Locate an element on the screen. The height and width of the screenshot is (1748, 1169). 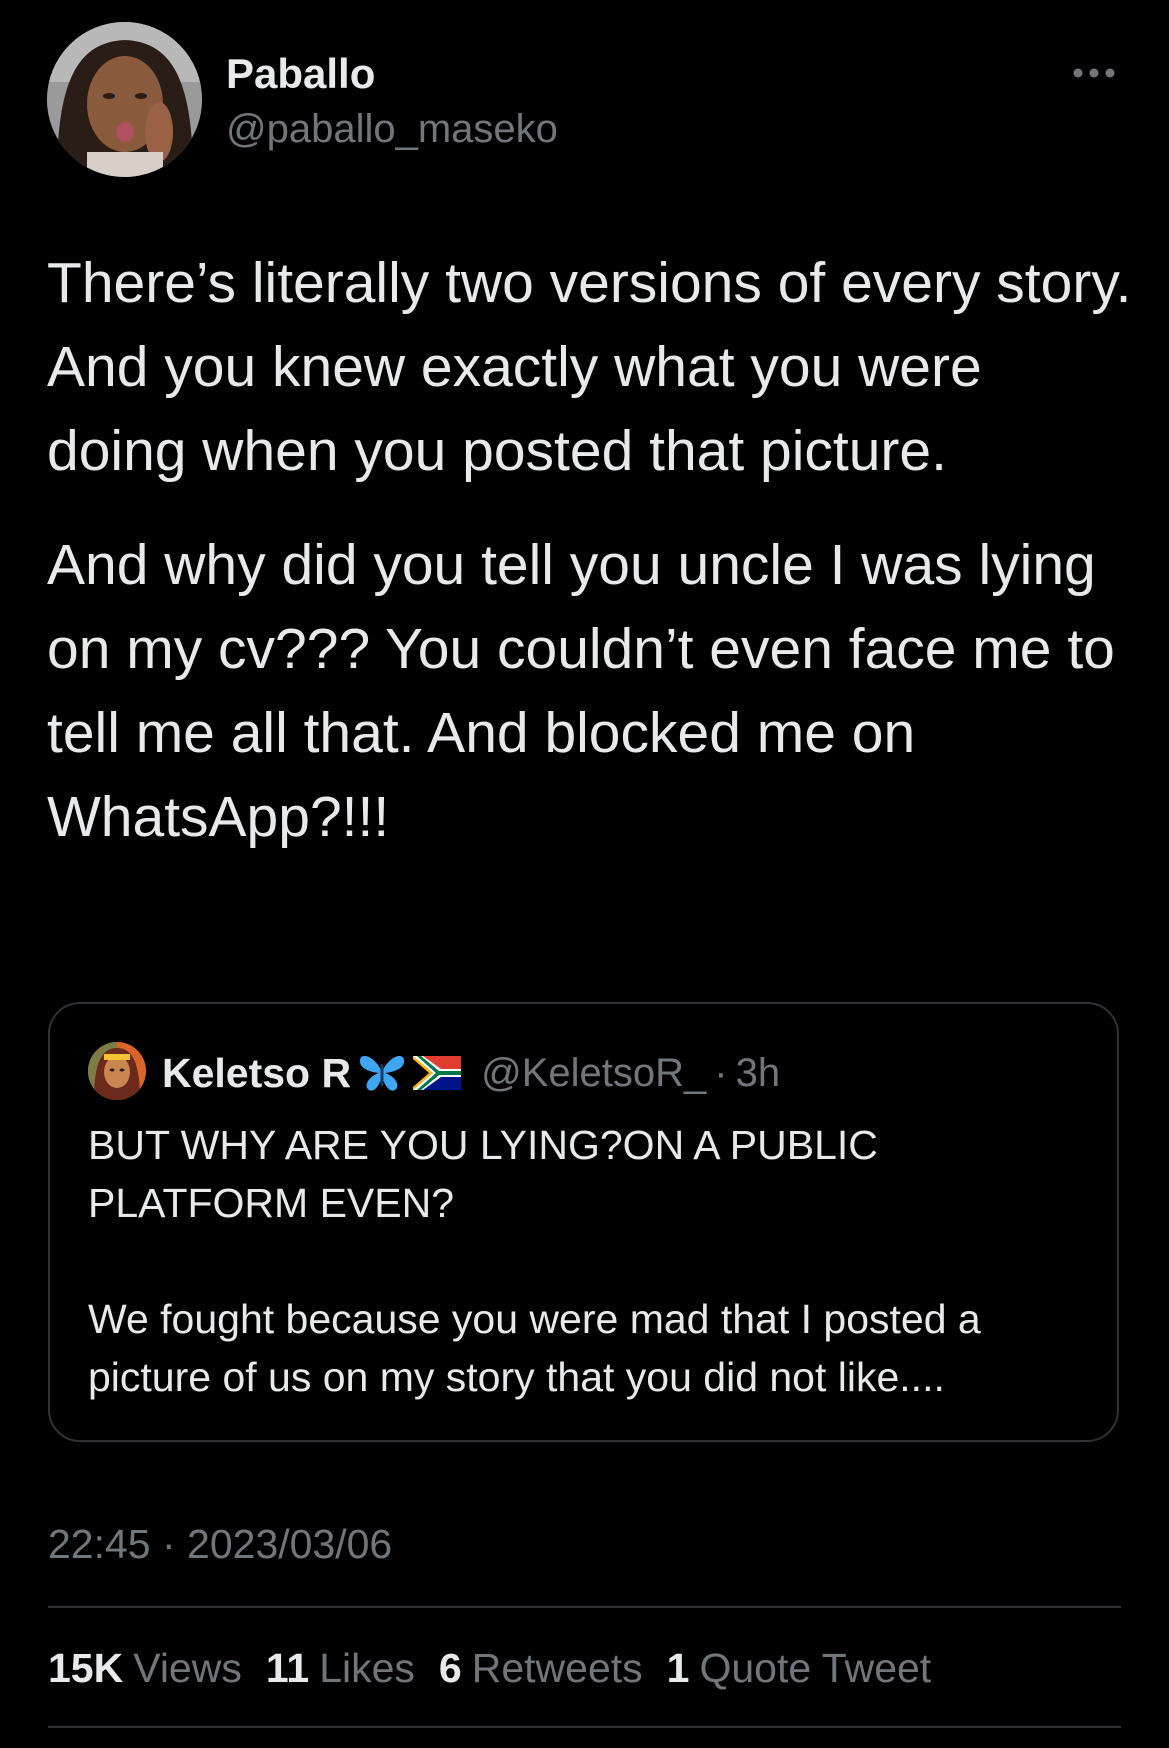
retweets-stat: 6 Retweets is located at coordinates (541, 1668).